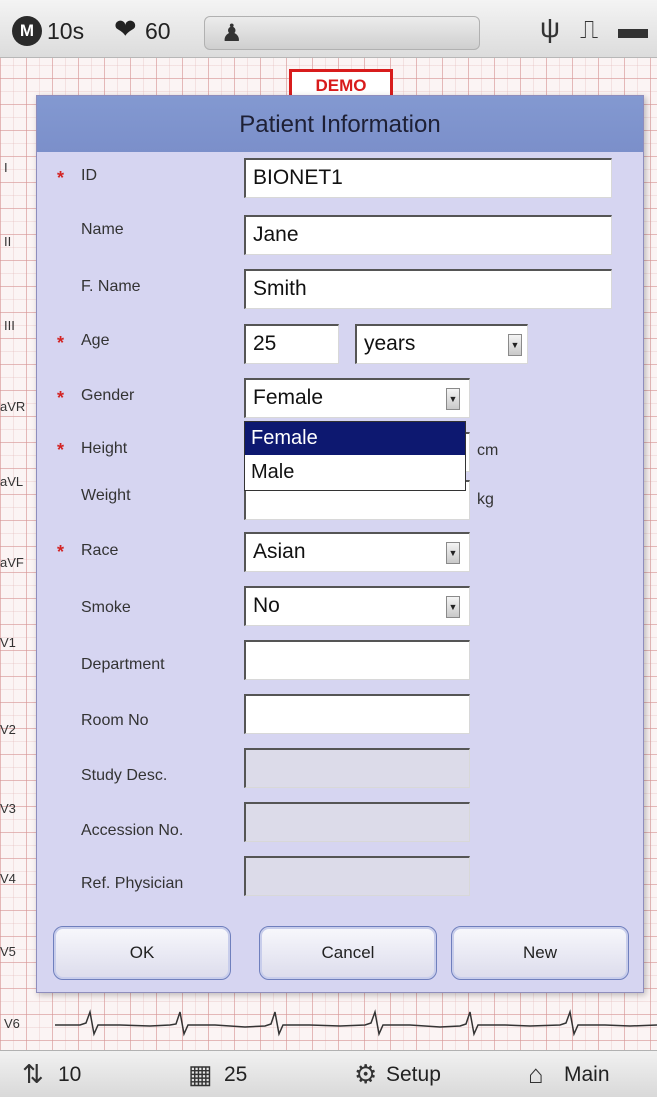 The image size is (657, 1097). What do you see at coordinates (8, 951) in the screenshot?
I see `lead-label: V5` at bounding box center [8, 951].